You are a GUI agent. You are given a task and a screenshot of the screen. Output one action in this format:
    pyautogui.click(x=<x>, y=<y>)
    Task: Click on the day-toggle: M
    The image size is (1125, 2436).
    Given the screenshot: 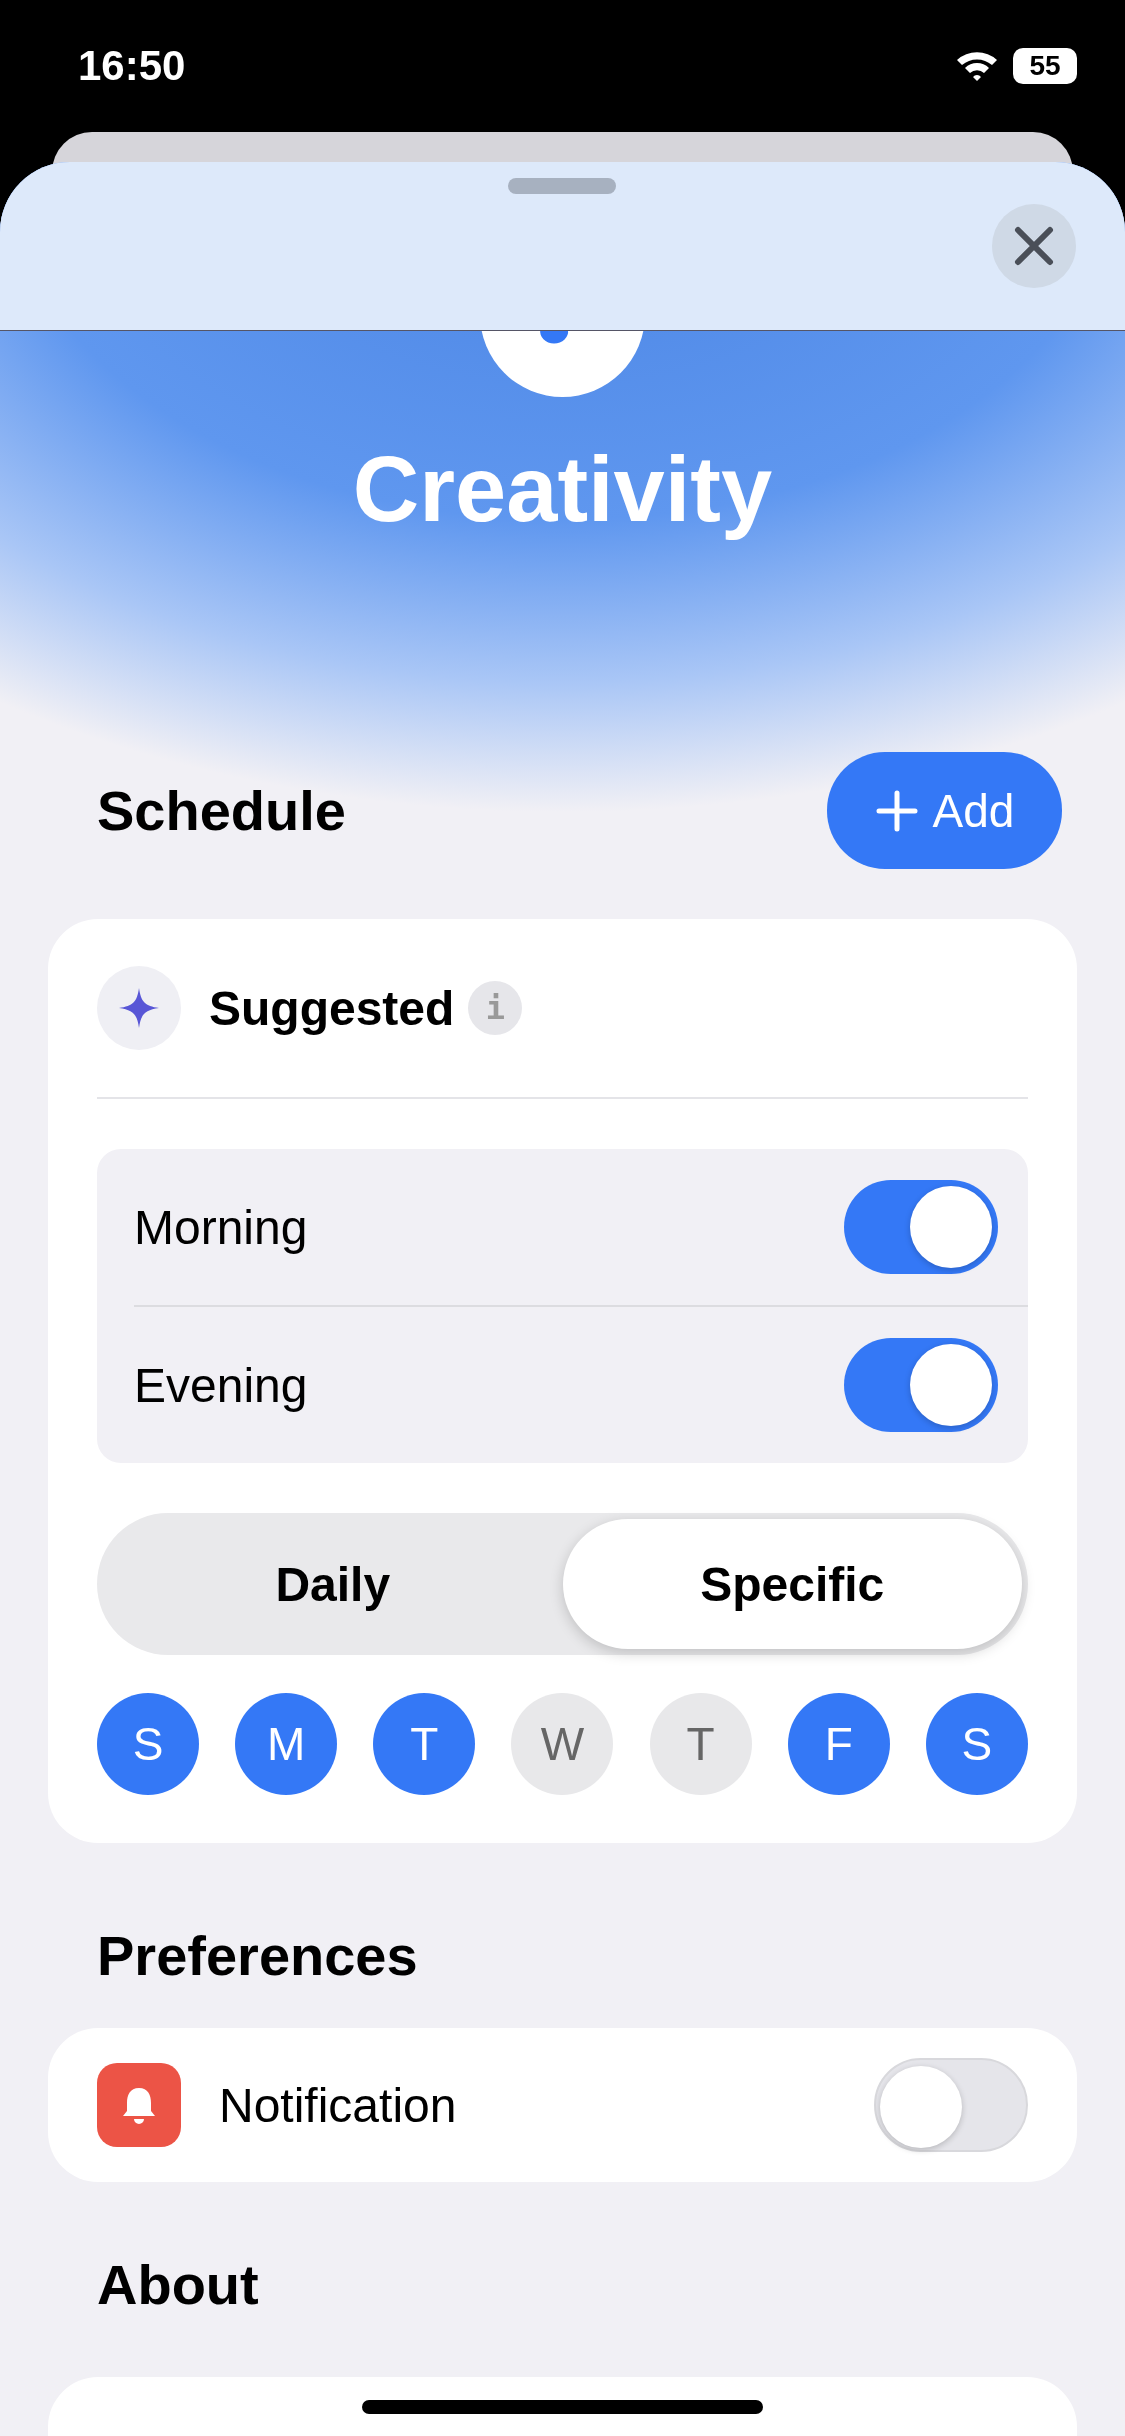 What is the action you would take?
    pyautogui.click(x=286, y=1744)
    